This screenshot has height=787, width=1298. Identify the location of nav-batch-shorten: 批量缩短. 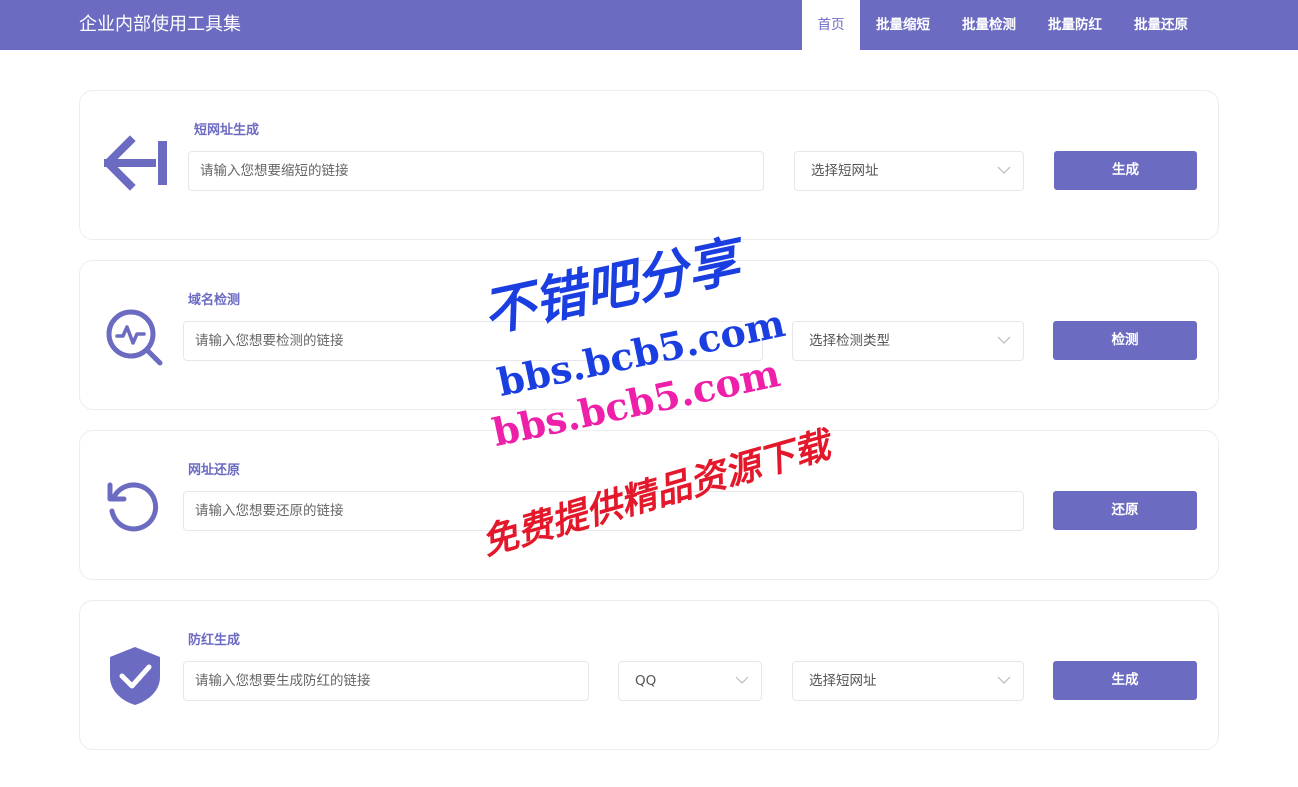
(903, 25).